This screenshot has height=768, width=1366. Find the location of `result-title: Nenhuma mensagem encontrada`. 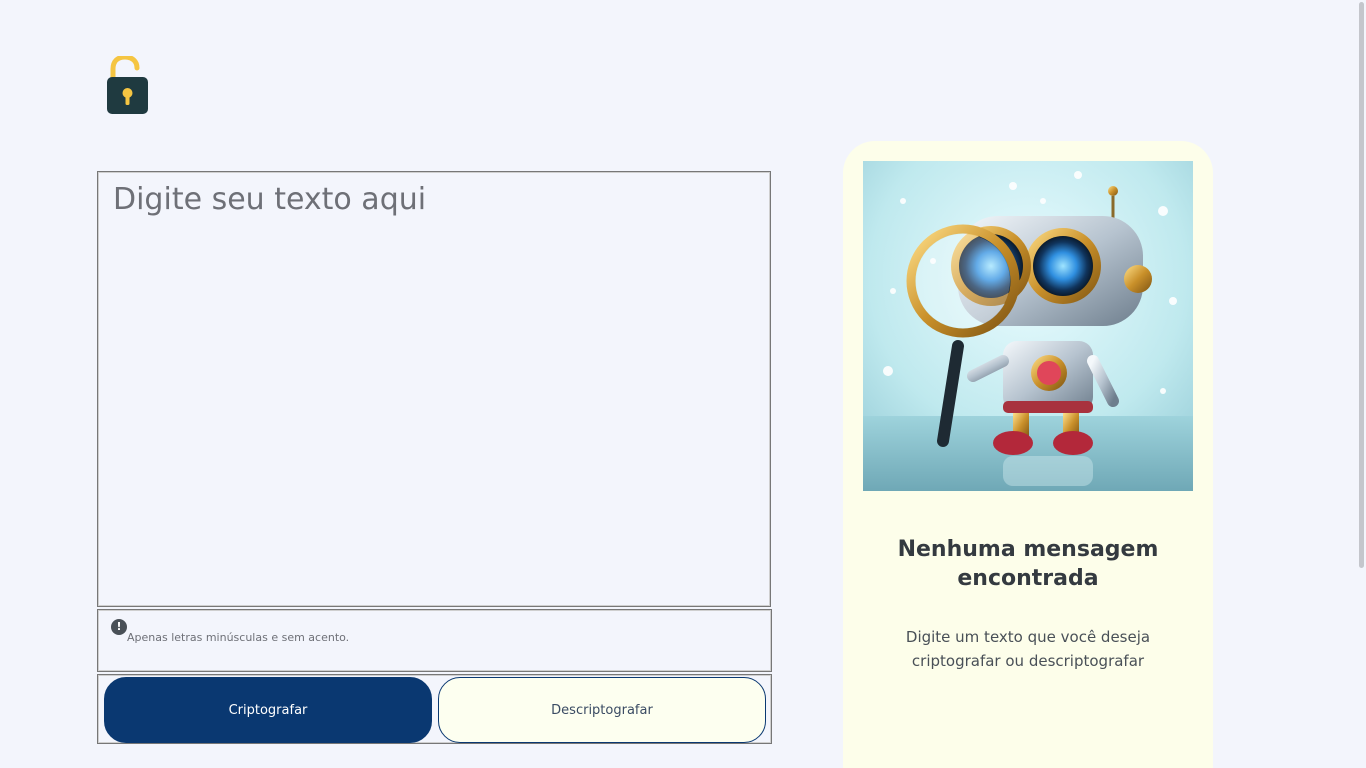

result-title: Nenhuma mensagem encontrada is located at coordinates (1028, 564).